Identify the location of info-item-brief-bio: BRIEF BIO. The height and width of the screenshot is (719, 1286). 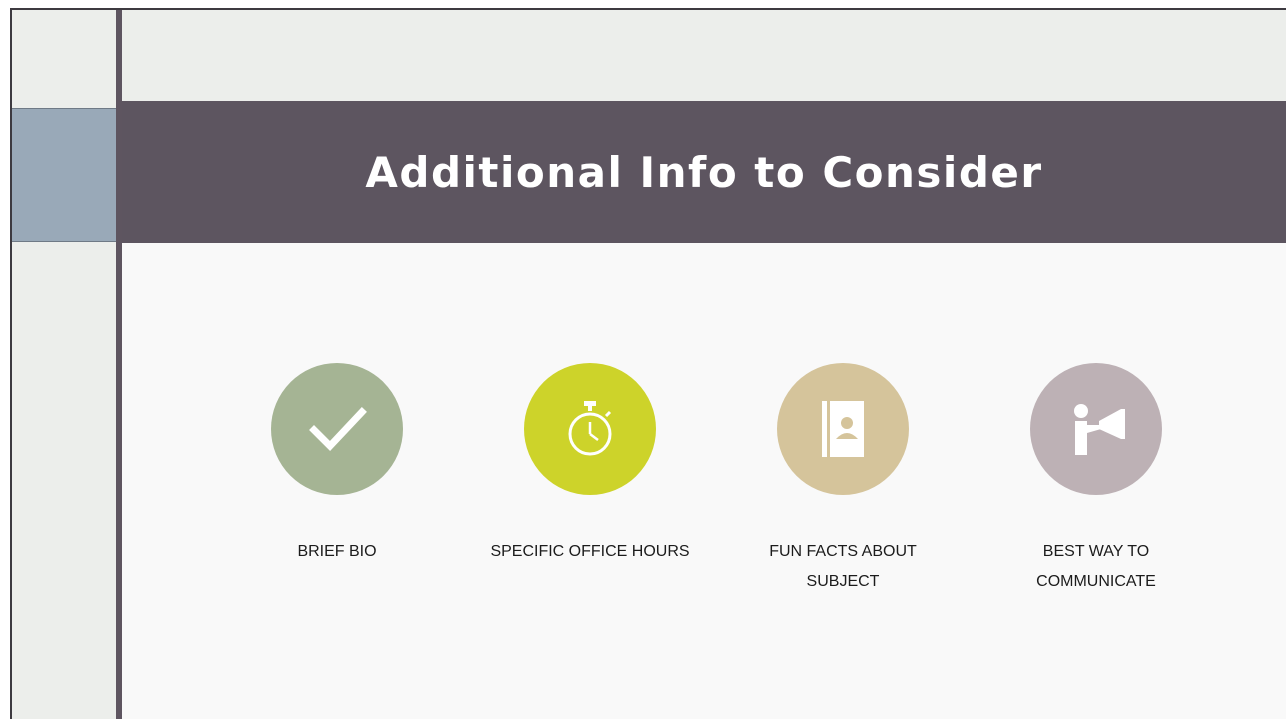
(337, 465).